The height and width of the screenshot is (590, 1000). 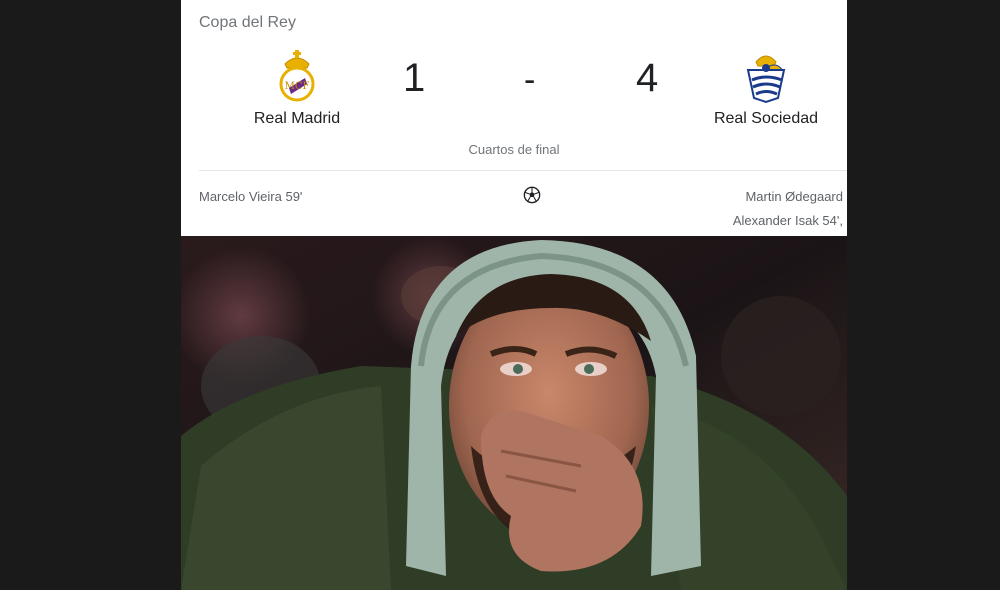 I want to click on real-madrid-crest-icon: MCF, so click(x=297, y=76).